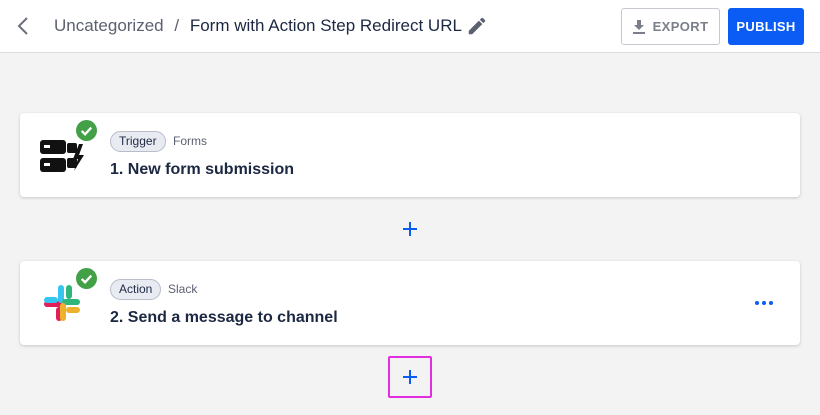 This screenshot has width=820, height=415. What do you see at coordinates (183, 289) in the screenshot?
I see `step-app-name: Slack` at bounding box center [183, 289].